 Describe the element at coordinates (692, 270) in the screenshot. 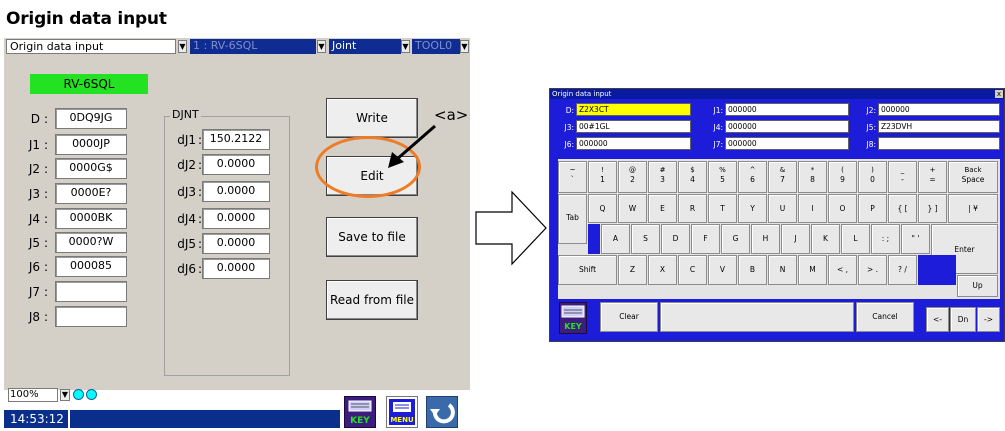

I see `key-c: C` at that location.